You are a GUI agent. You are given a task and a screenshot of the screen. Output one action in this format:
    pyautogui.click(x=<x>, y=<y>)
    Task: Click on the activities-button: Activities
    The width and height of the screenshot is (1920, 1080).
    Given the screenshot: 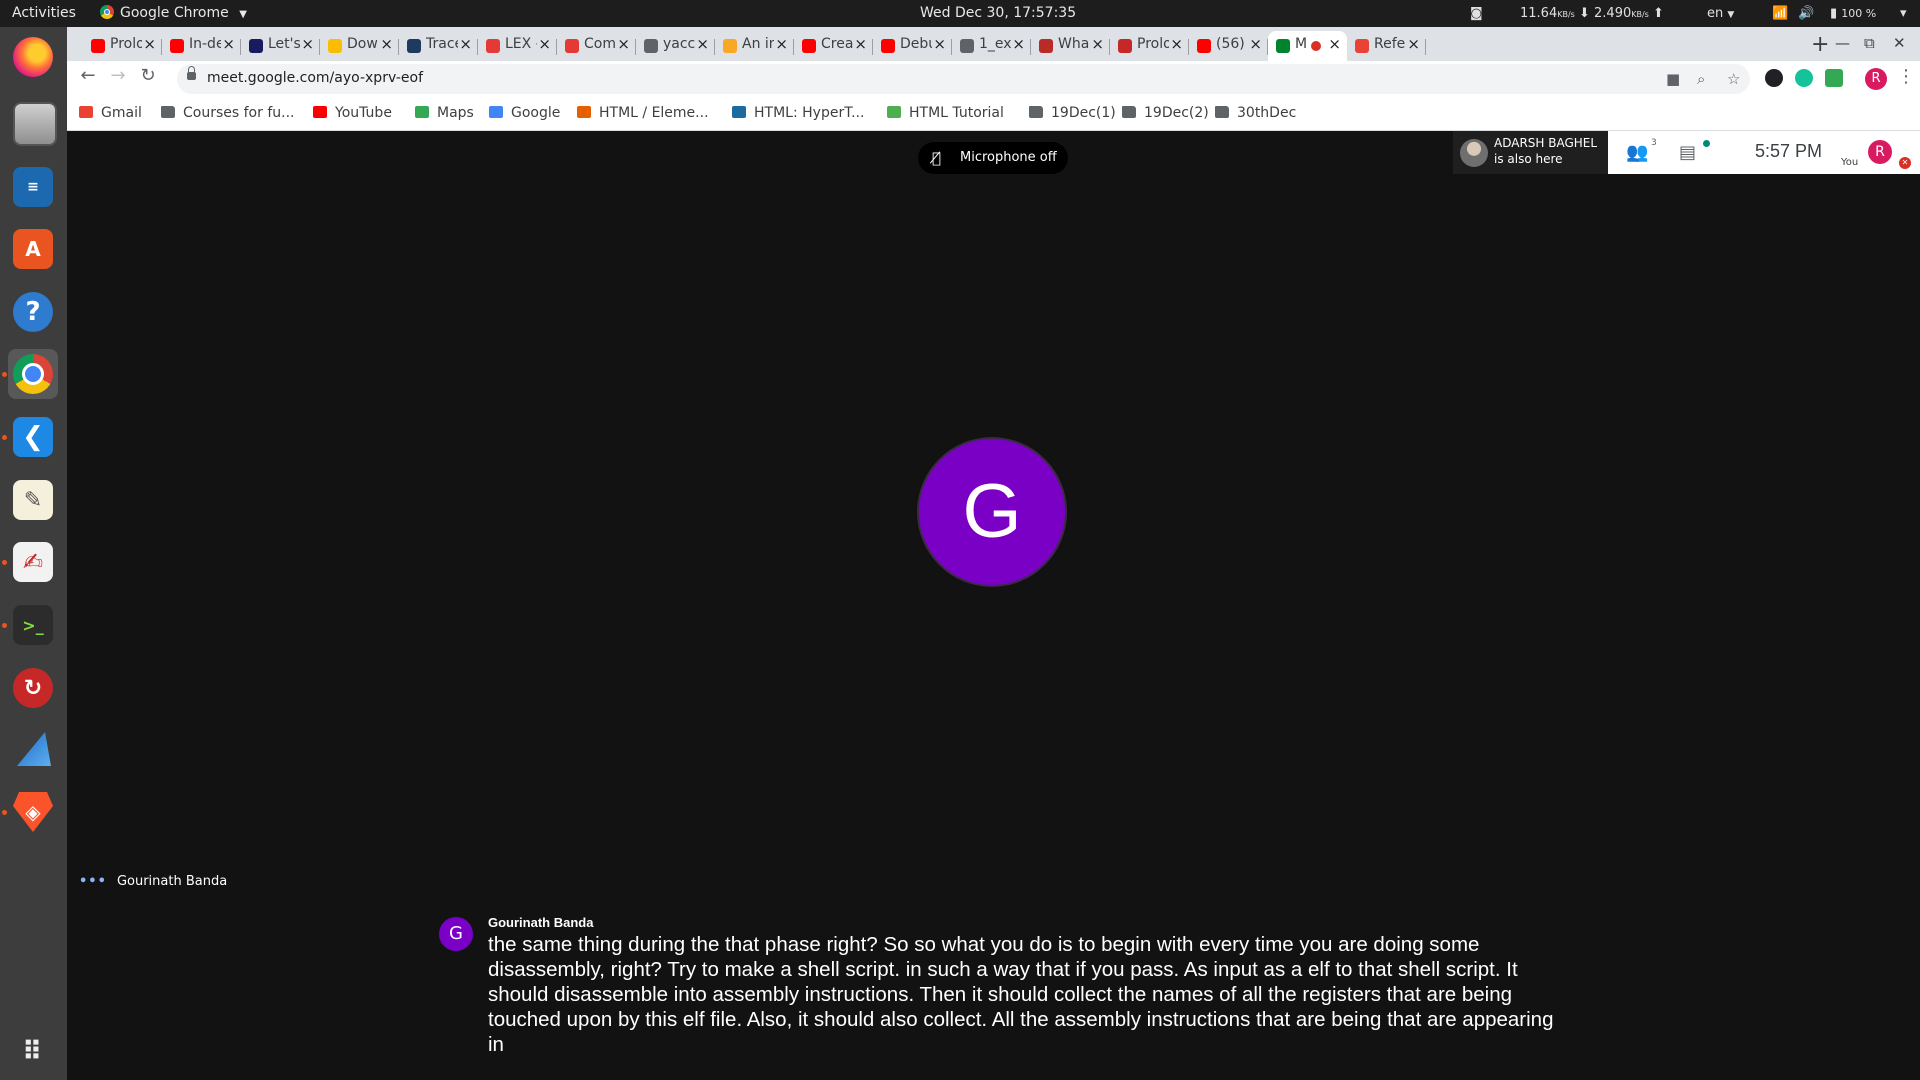 What is the action you would take?
    pyautogui.click(x=44, y=13)
    